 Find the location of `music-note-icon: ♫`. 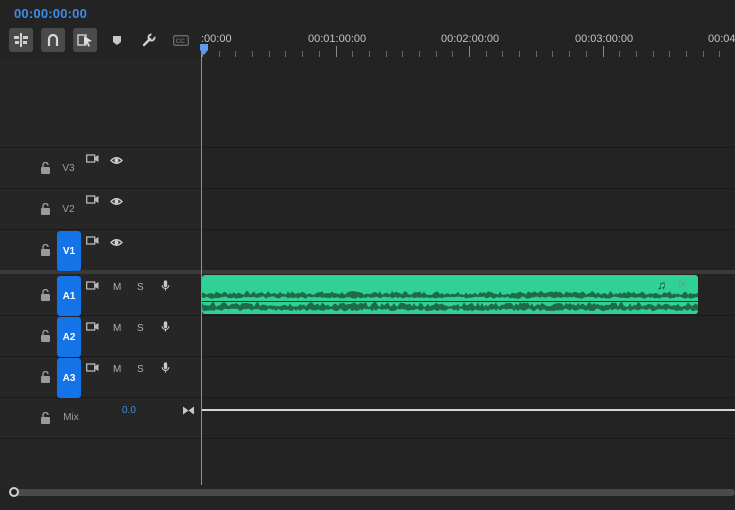

music-note-icon: ♫ is located at coordinates (661, 285).